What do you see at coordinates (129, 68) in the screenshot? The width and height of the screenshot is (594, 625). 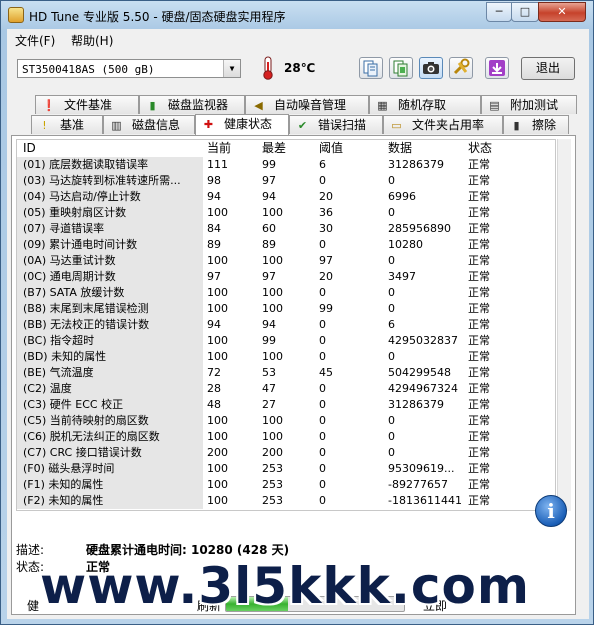 I see `drive-select: ST3500418AS (500 gB) ▼` at bounding box center [129, 68].